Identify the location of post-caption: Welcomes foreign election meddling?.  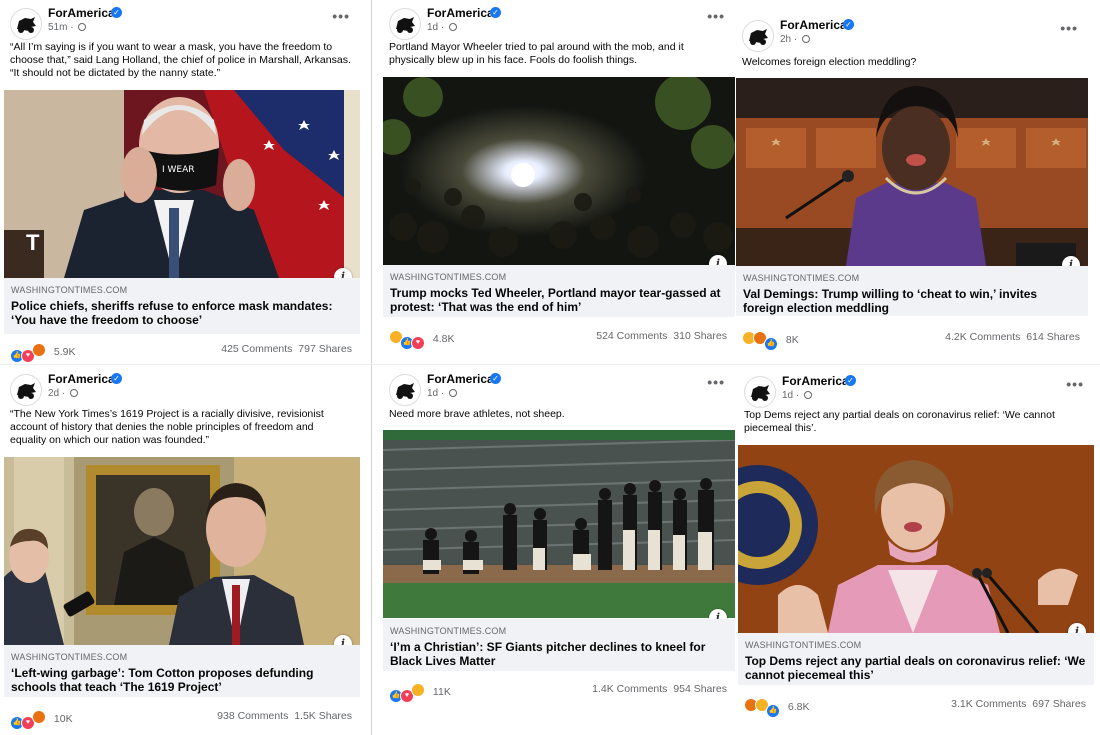
(829, 62).